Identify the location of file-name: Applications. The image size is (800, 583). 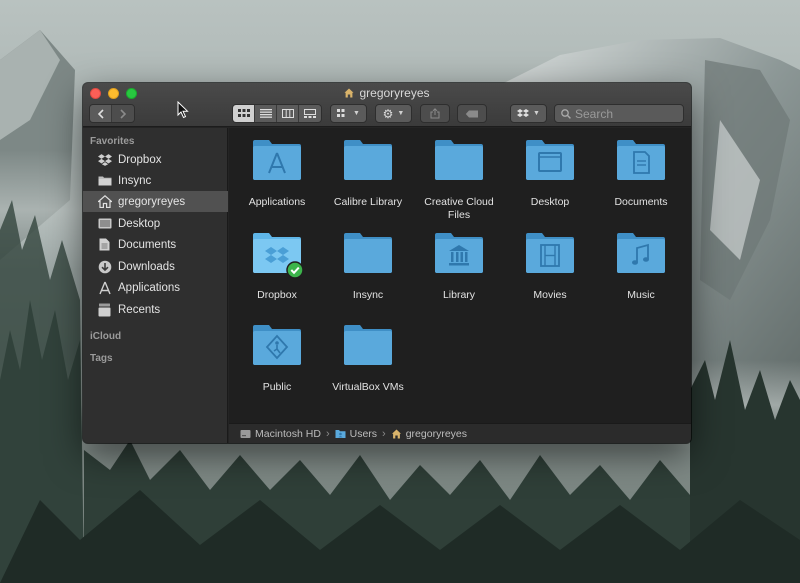
(277, 202).